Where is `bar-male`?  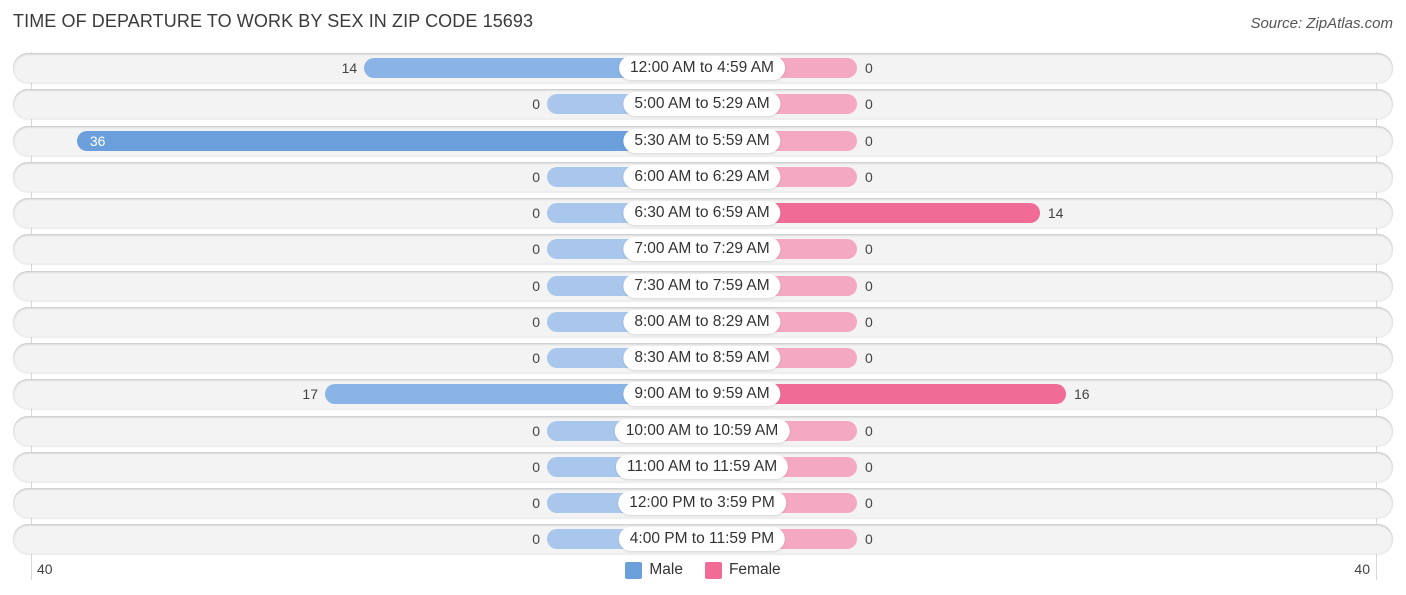
bar-male is located at coordinates (389, 140).